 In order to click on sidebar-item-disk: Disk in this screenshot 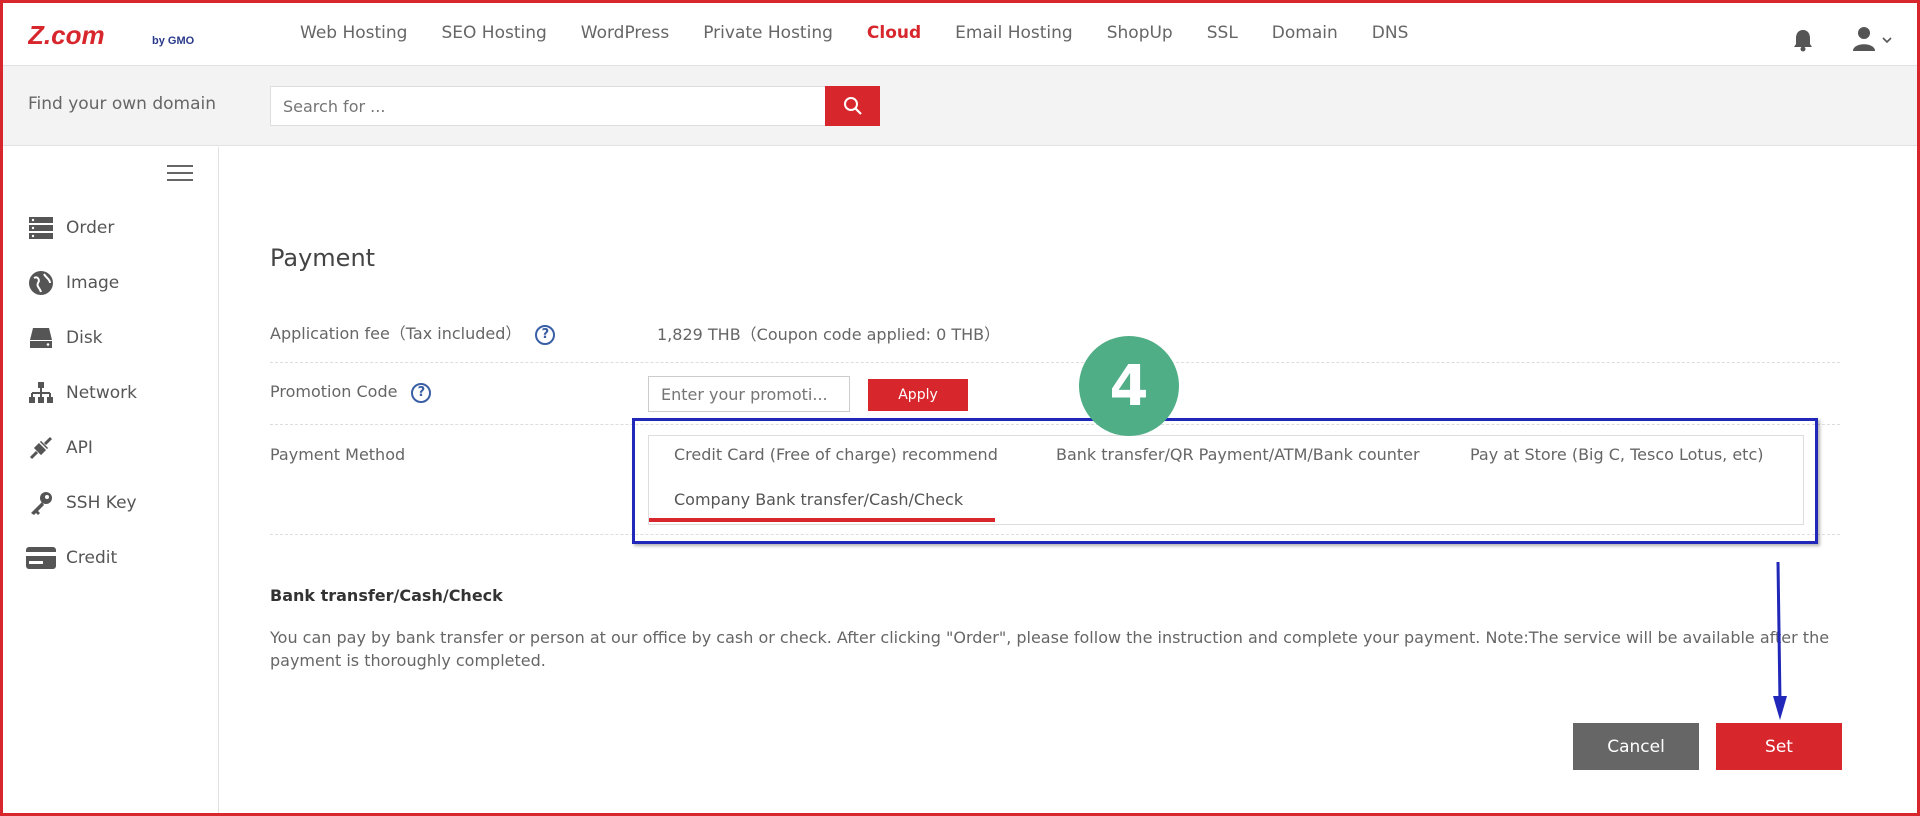, I will do `click(121, 338)`.